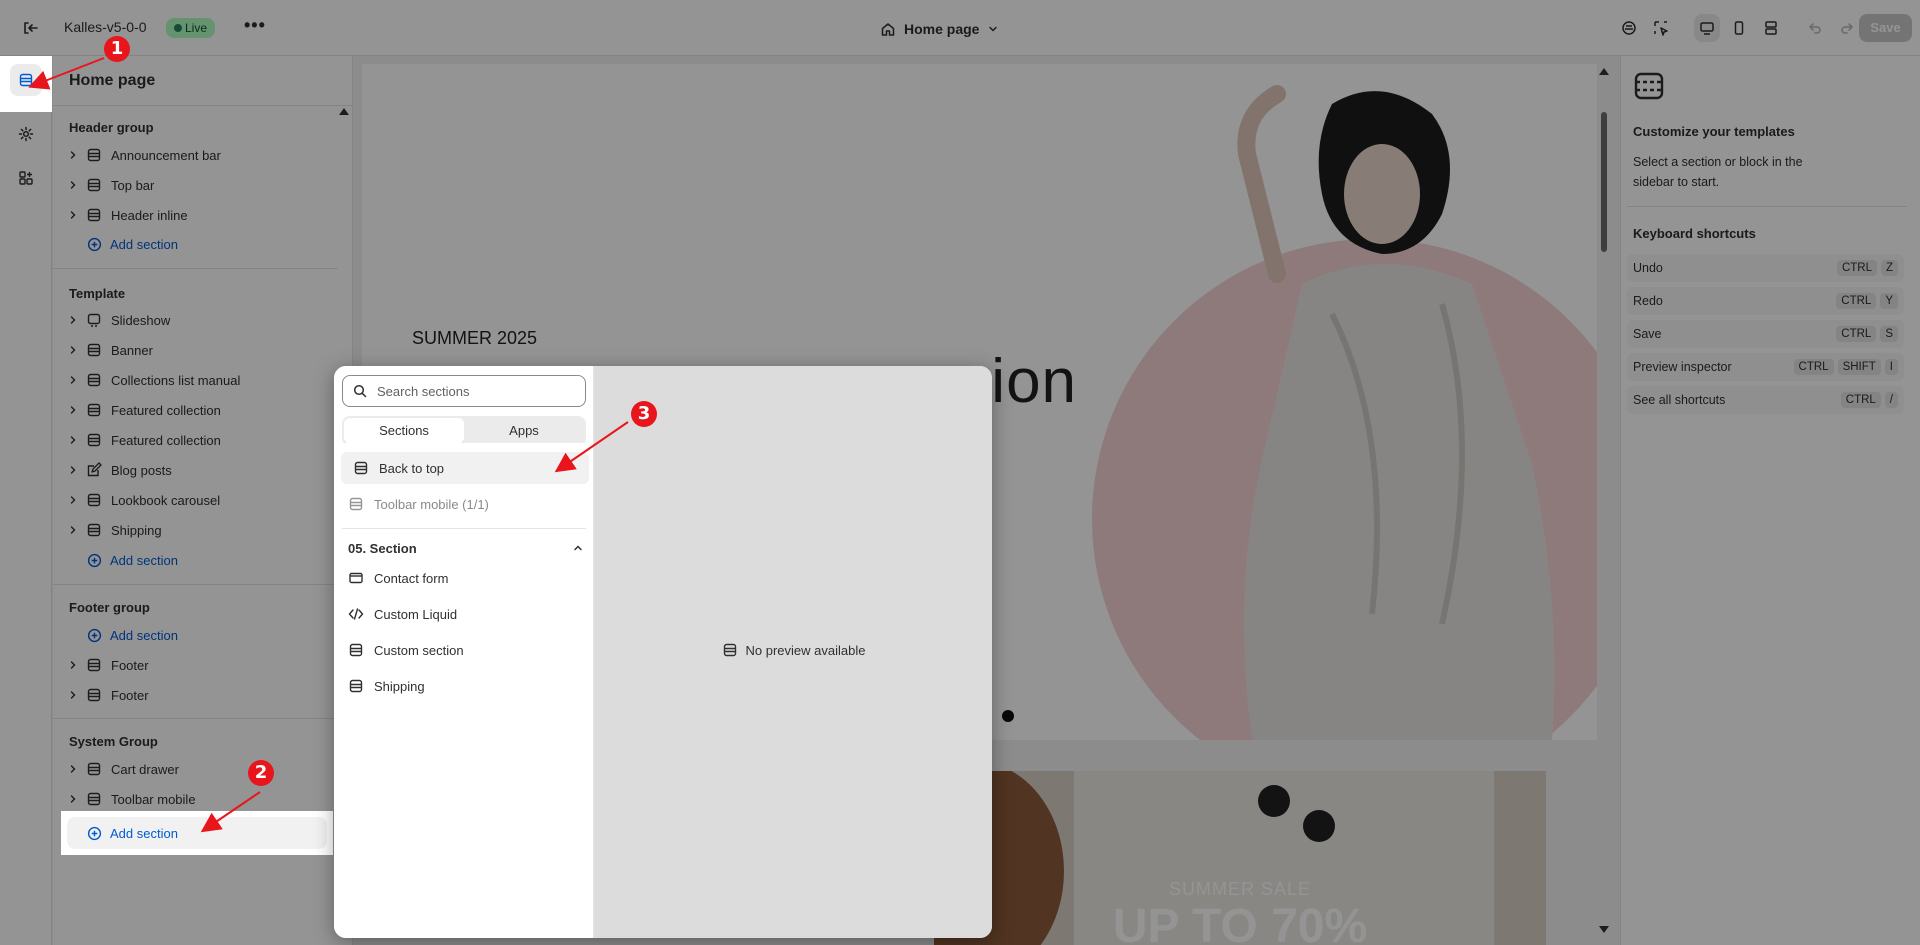  Describe the element at coordinates (360, 391) in the screenshot. I see `search-icon` at that location.